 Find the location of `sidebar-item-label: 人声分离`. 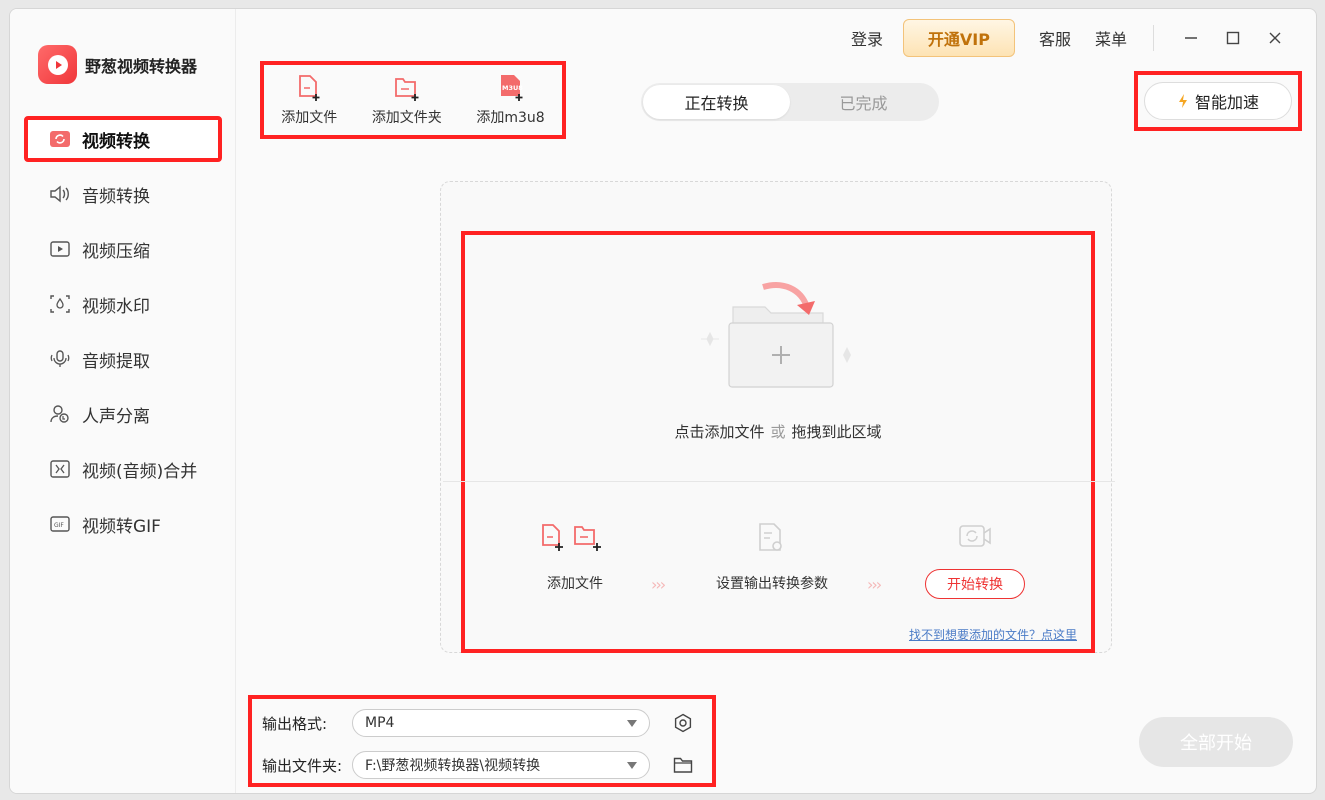

sidebar-item-label: 人声分离 is located at coordinates (116, 416).